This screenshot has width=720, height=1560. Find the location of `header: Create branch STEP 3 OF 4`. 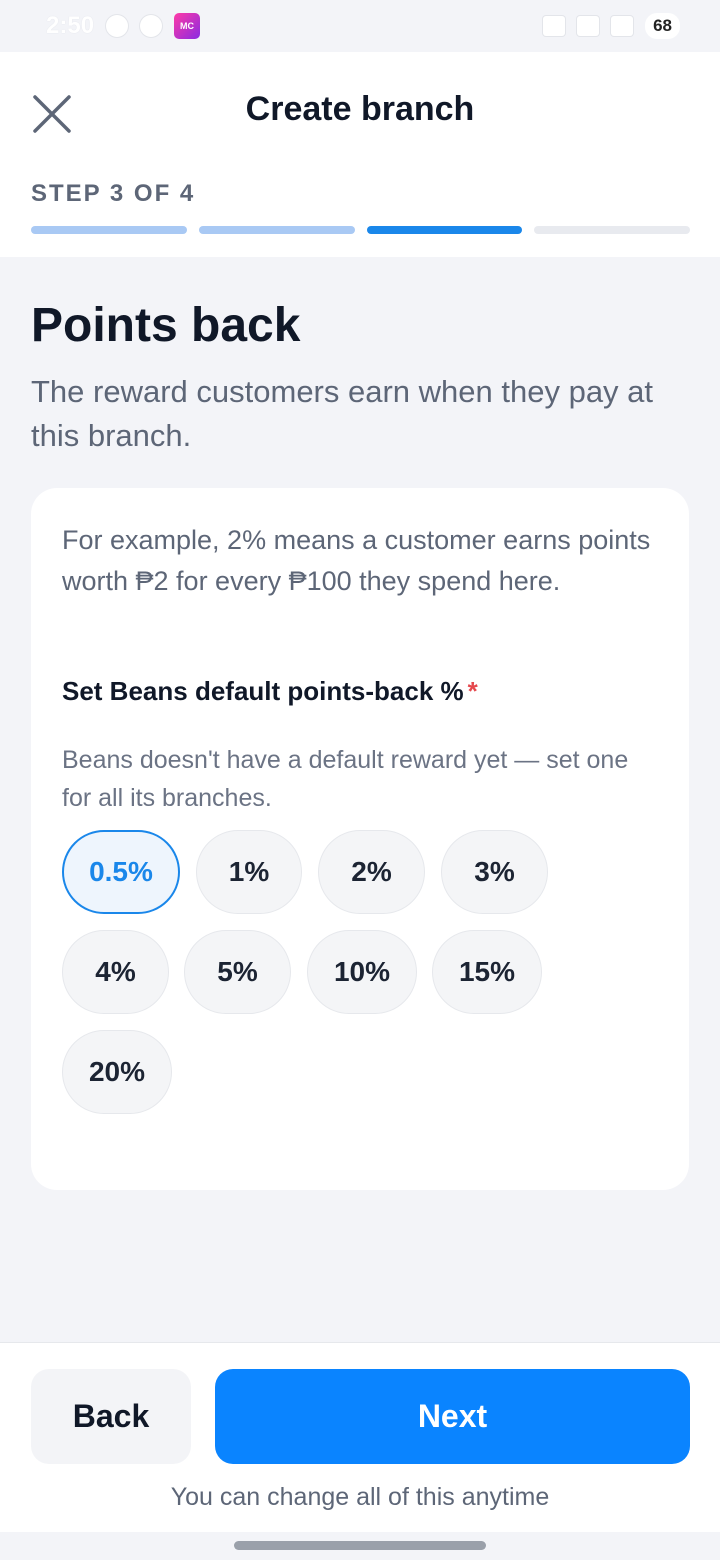

header: Create branch STEP 3 OF 4 is located at coordinates (360, 154).